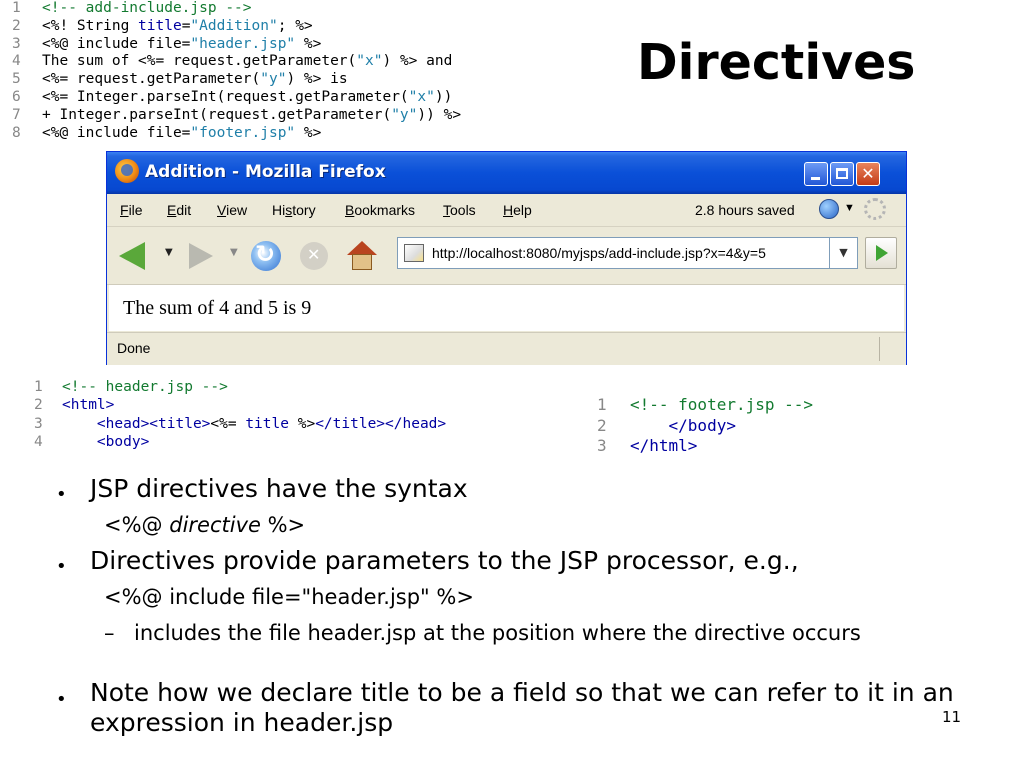 The width and height of the screenshot is (1024, 768). What do you see at coordinates (74, 405) in the screenshot?
I see `code-line: 2 <html>` at bounding box center [74, 405].